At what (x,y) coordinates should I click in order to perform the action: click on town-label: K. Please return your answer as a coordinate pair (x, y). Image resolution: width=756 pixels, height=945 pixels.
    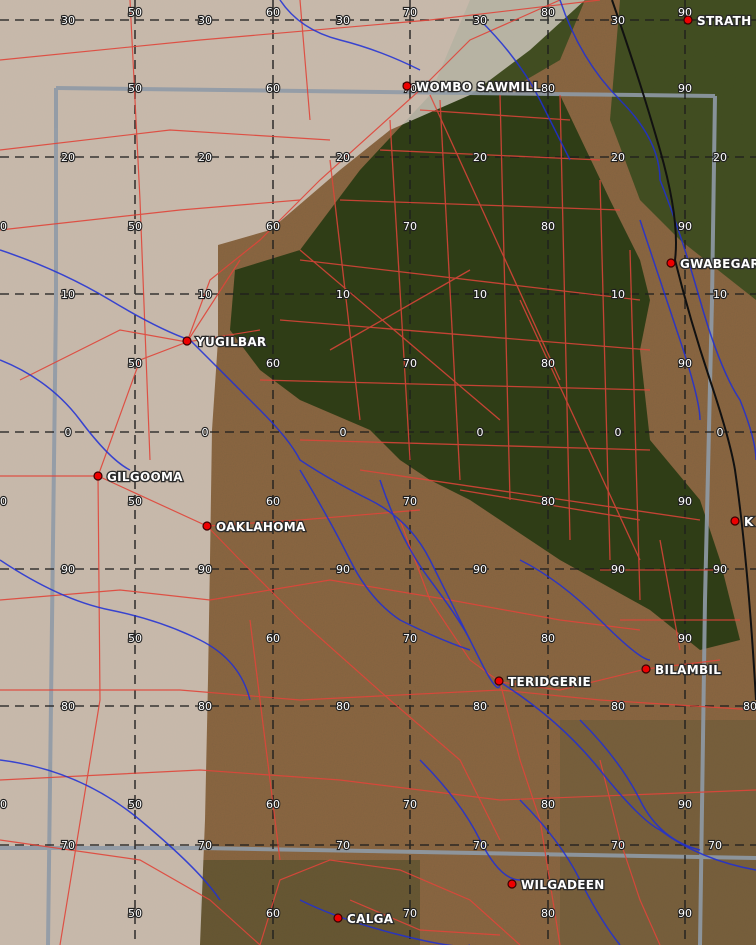
    Looking at the image, I should click on (749, 522).